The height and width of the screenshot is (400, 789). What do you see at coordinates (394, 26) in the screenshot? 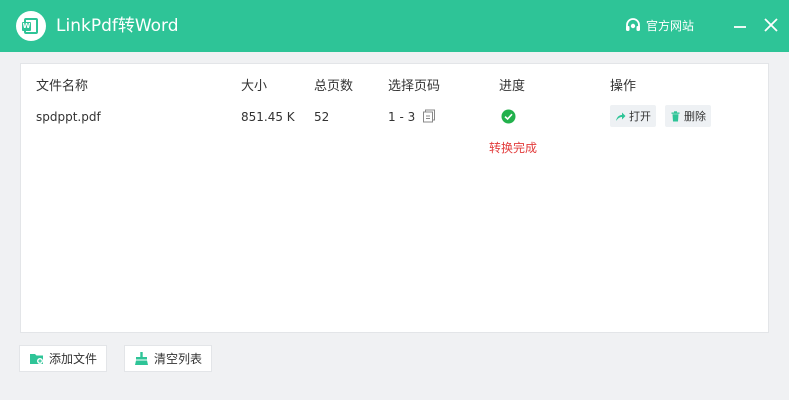
I see `title-bar: W LinkPdf转Word 官方网站` at bounding box center [394, 26].